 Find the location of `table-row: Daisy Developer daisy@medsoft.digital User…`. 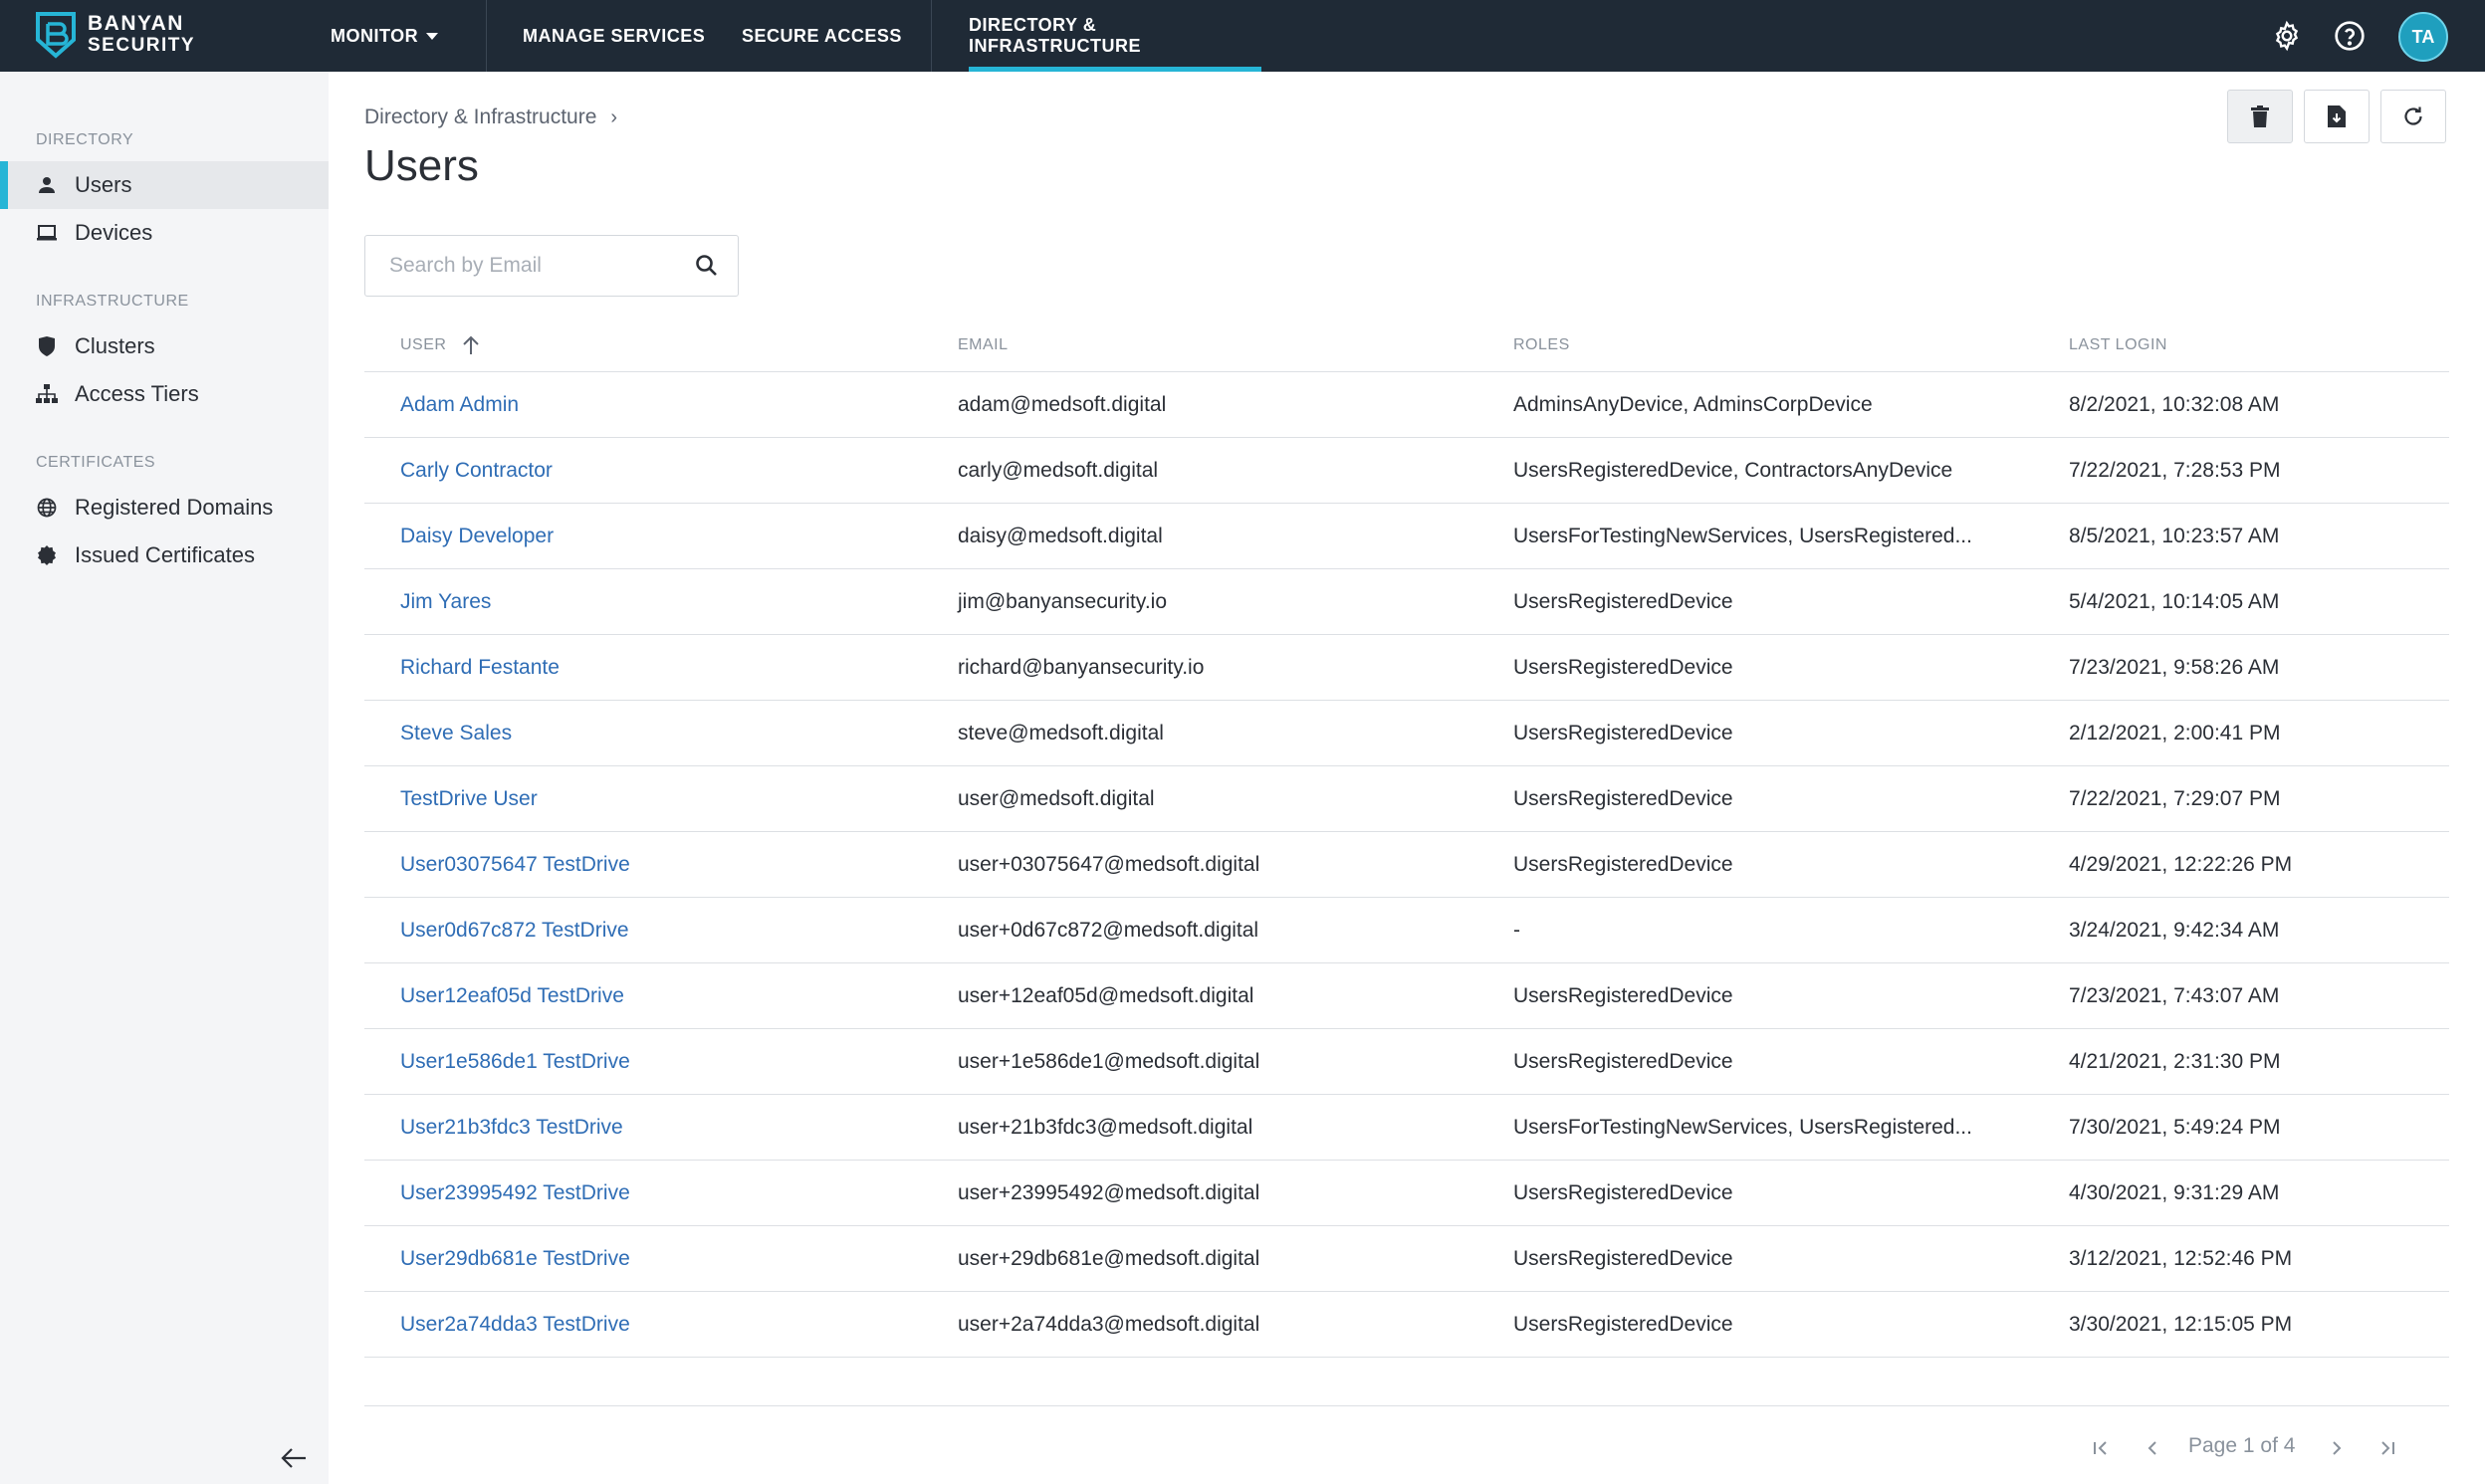

table-row: Daisy Developer daisy@medsoft.digital User… is located at coordinates (1406, 537).